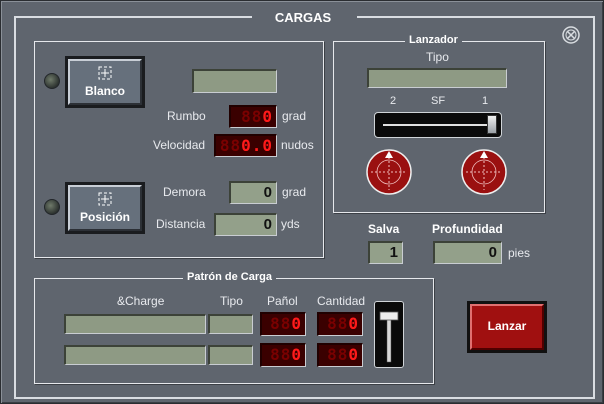 The image size is (604, 404). What do you see at coordinates (104, 91) in the screenshot?
I see `blanco-label: Blanco` at bounding box center [104, 91].